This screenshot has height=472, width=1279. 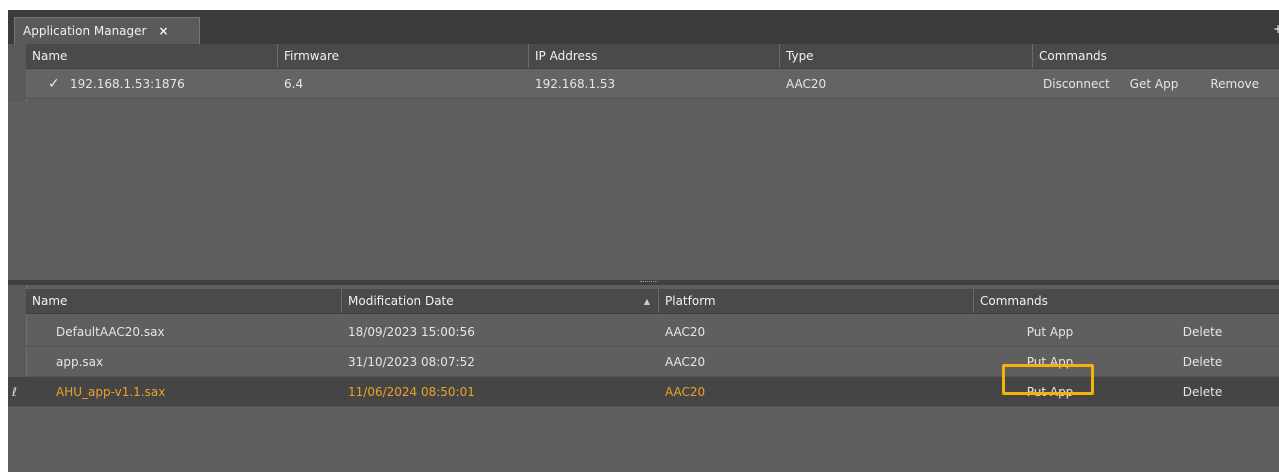 I want to click on col-platform: Platform, so click(x=816, y=301).